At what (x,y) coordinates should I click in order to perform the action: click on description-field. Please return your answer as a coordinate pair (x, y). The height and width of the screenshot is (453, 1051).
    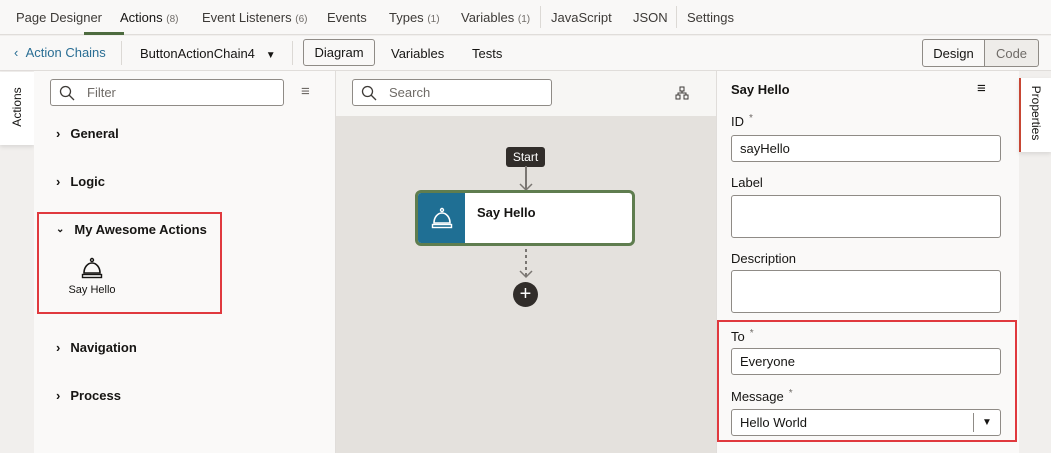
    Looking at the image, I should click on (866, 291).